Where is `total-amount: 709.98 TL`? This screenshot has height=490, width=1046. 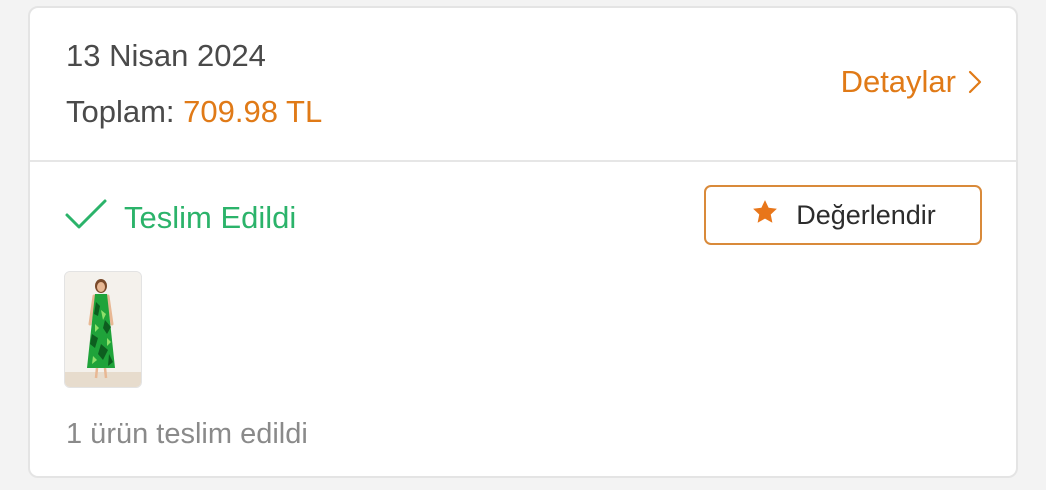 total-amount: 709.98 TL is located at coordinates (253, 111).